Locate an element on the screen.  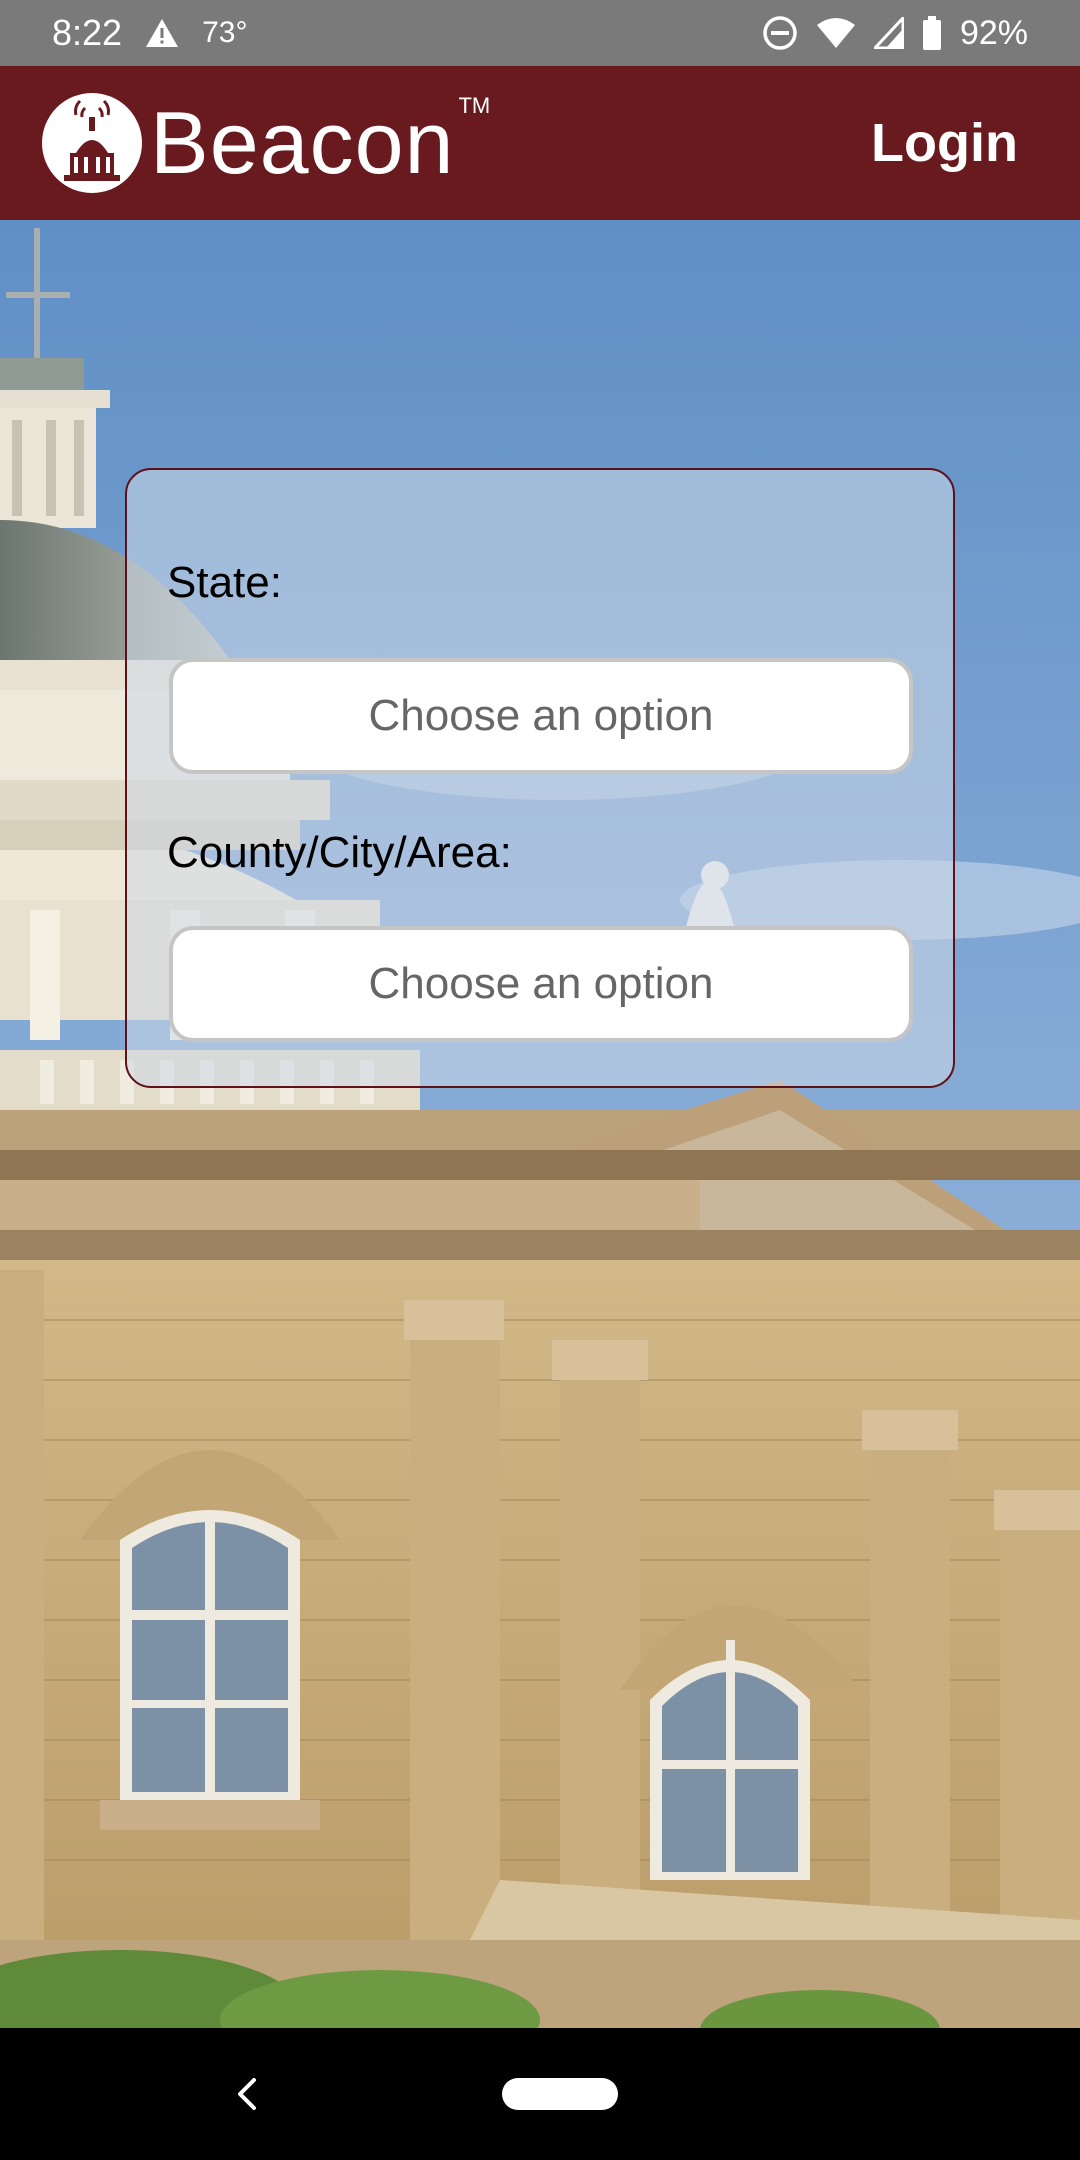
status-right: 92% is located at coordinates (895, 33).